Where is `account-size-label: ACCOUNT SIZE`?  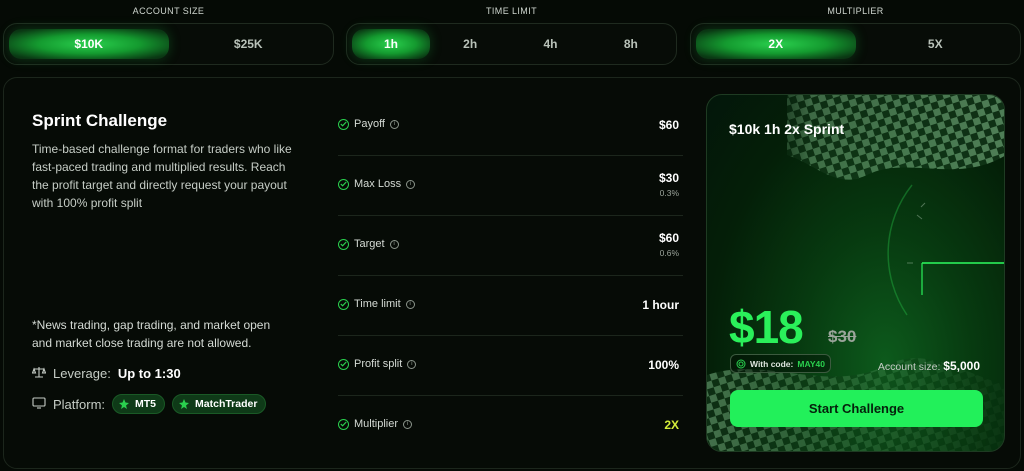 account-size-label: ACCOUNT SIZE is located at coordinates (168, 11).